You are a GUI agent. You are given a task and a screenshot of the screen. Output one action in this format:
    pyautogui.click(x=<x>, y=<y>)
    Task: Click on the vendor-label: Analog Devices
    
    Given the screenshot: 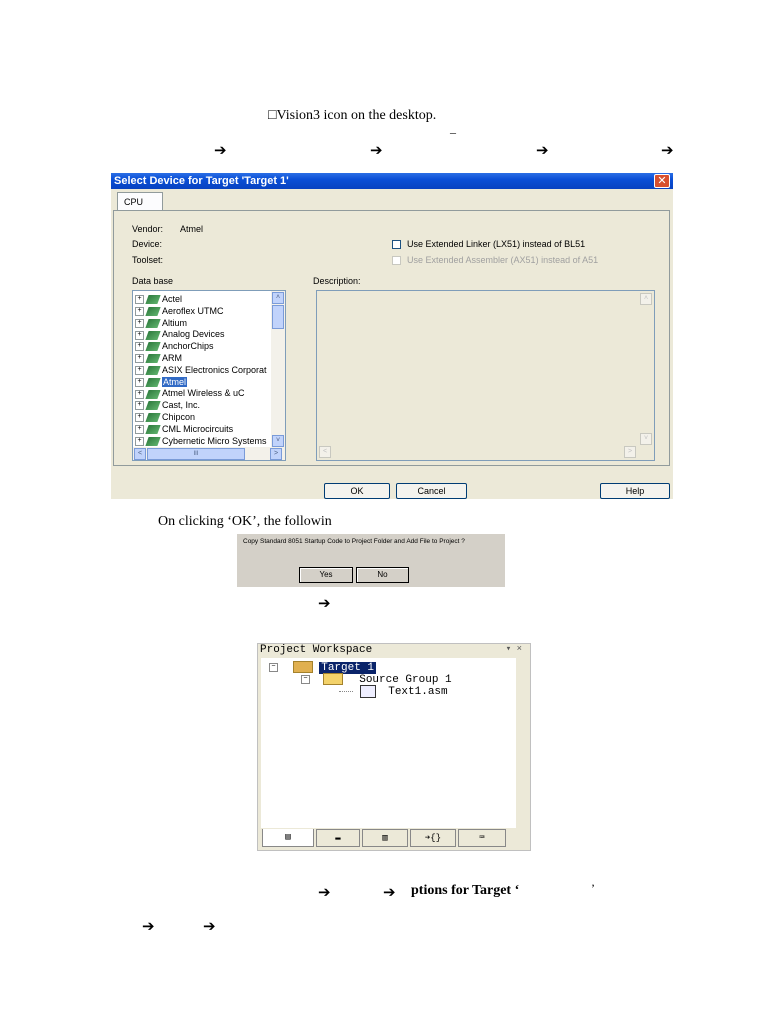 What is the action you would take?
    pyautogui.click(x=193, y=334)
    